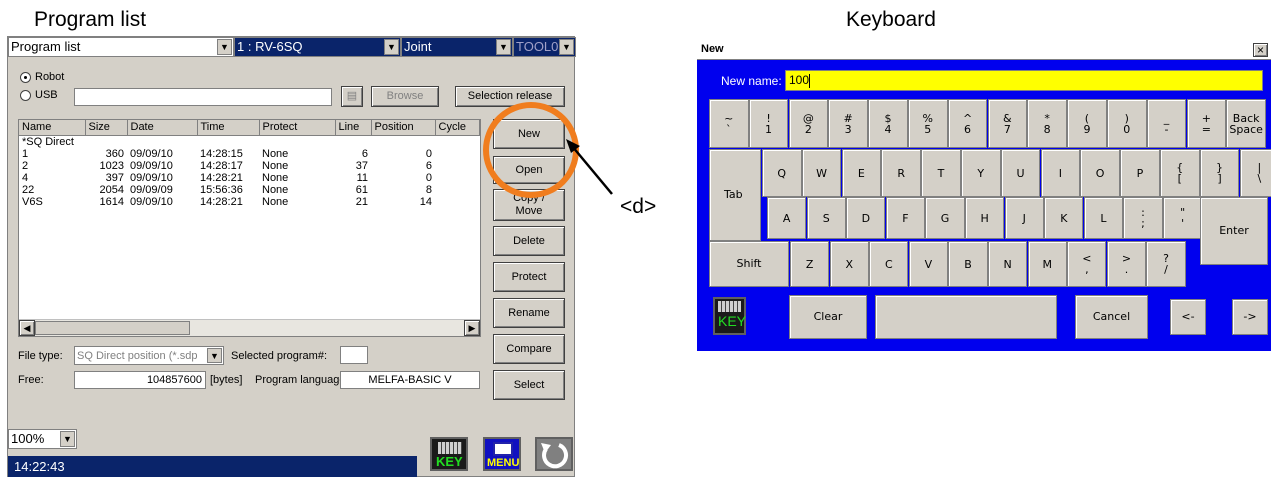  Describe the element at coordinates (529, 170) in the screenshot. I see `open-button: Open` at that location.